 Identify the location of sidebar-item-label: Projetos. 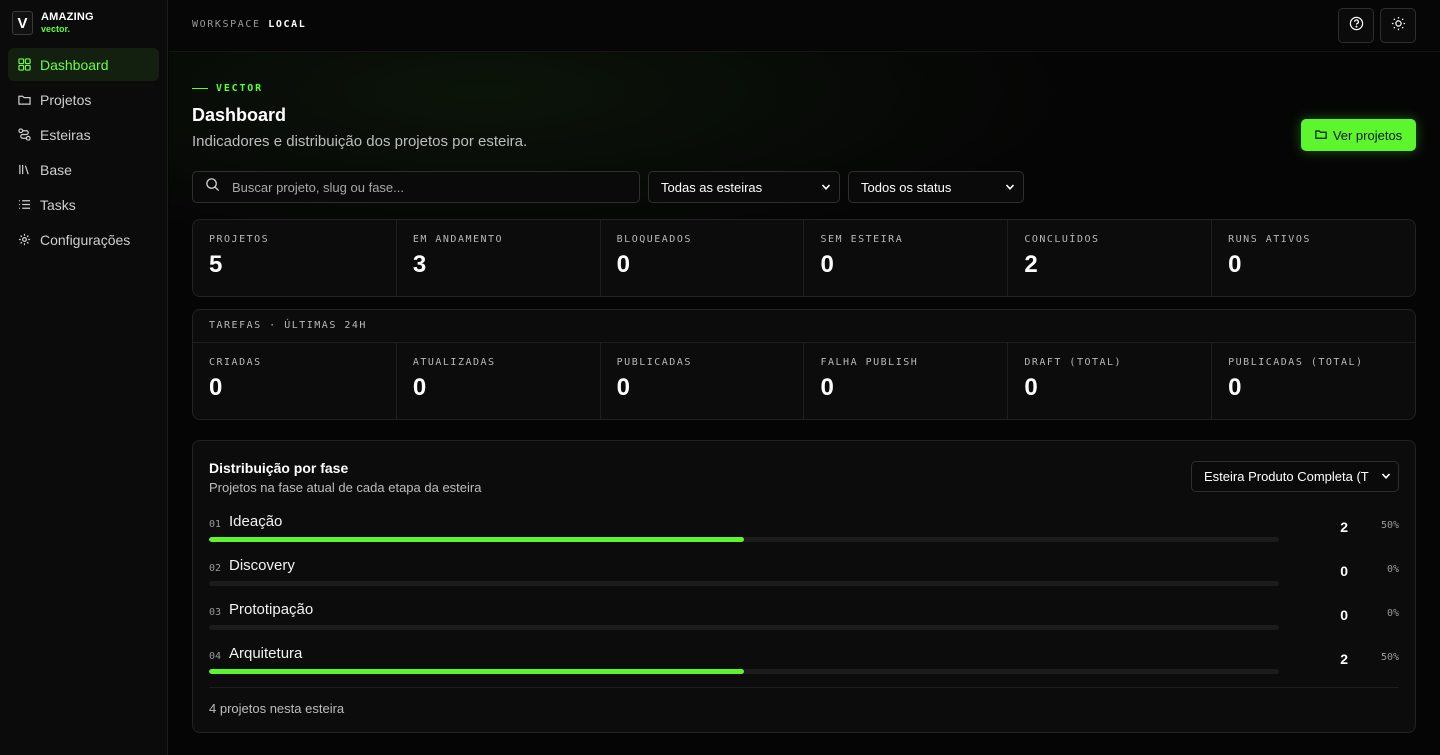
(66, 99).